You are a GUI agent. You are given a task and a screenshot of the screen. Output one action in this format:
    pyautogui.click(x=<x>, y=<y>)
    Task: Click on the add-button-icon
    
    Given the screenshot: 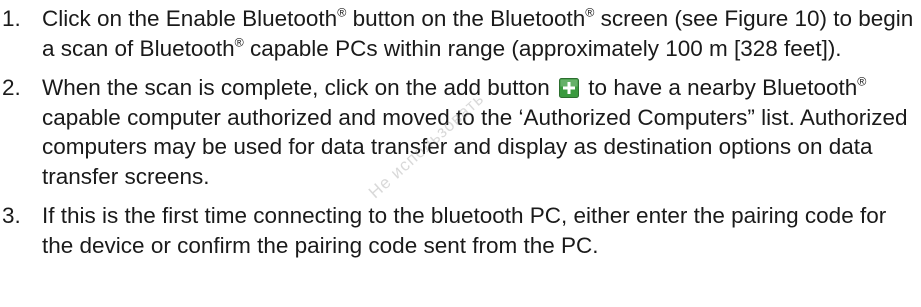 What is the action you would take?
    pyautogui.click(x=569, y=88)
    